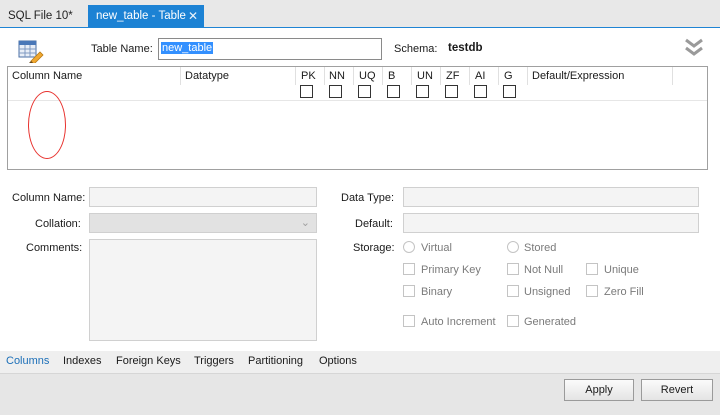  I want to click on col-header-default: Default/Expression, so click(578, 76).